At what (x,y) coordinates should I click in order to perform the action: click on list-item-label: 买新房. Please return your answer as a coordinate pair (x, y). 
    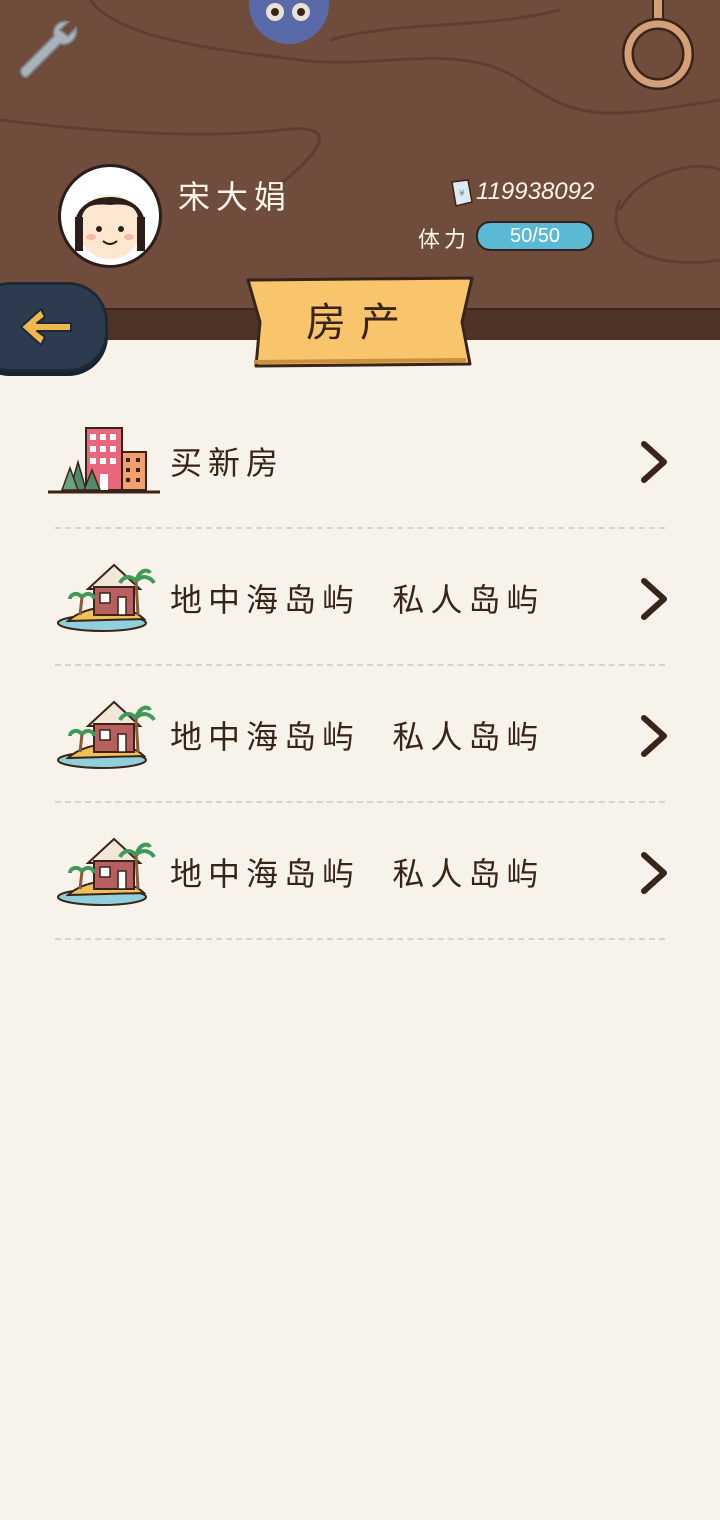
    Looking at the image, I should click on (227, 463).